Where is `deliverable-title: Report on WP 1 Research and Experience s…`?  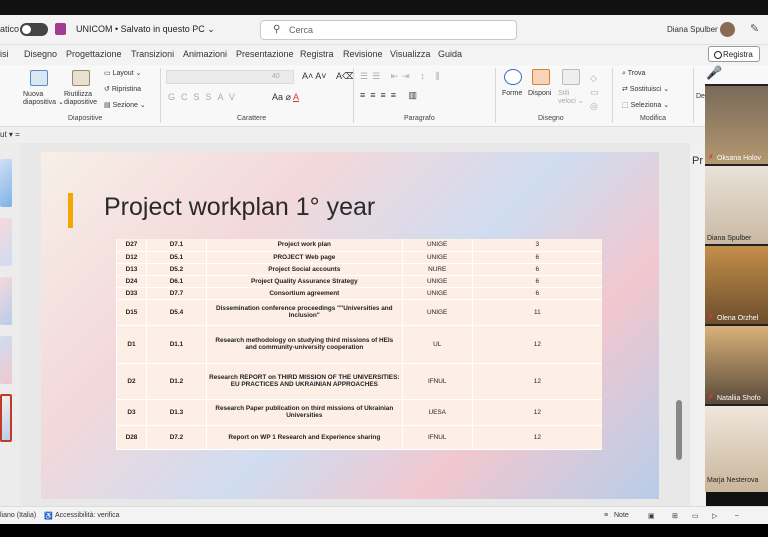 deliverable-title: Report on WP 1 Research and Experience s… is located at coordinates (304, 437).